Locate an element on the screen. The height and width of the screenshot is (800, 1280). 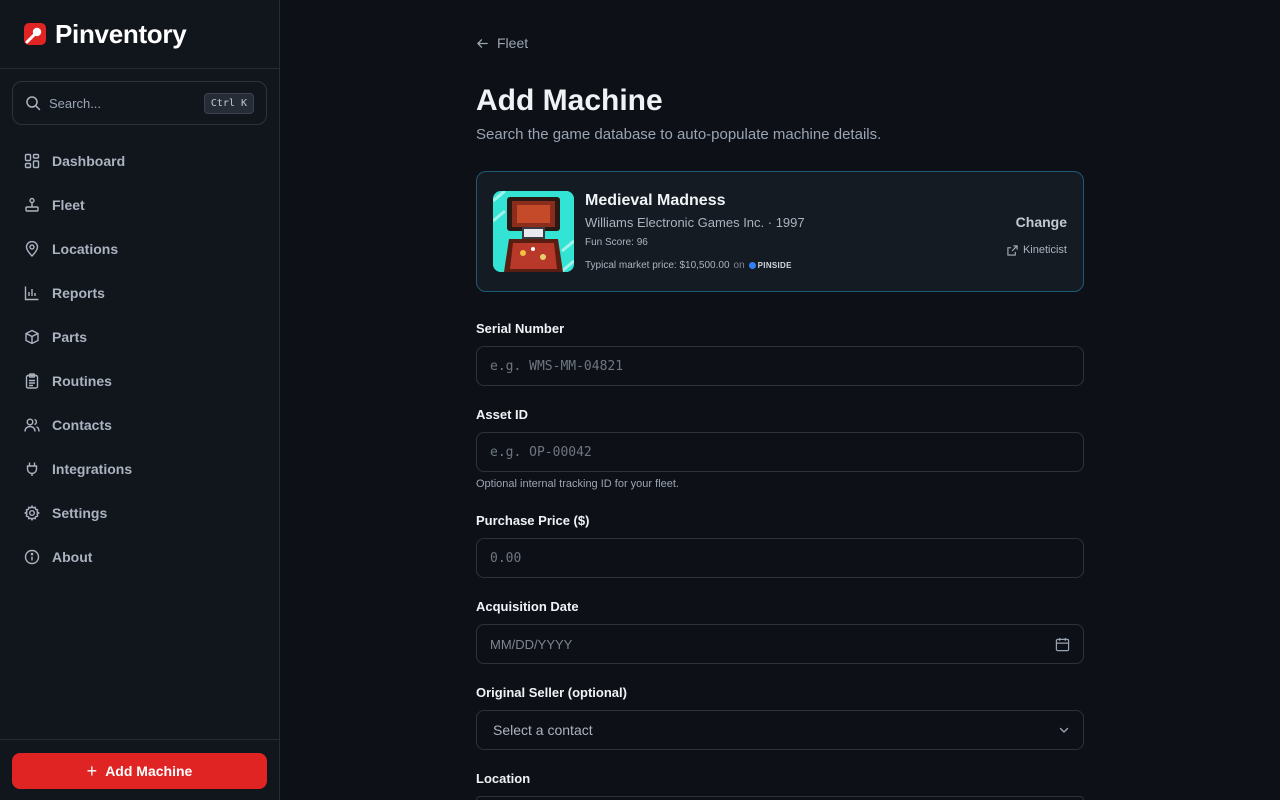
market-on-text: on is located at coordinates (739, 265).